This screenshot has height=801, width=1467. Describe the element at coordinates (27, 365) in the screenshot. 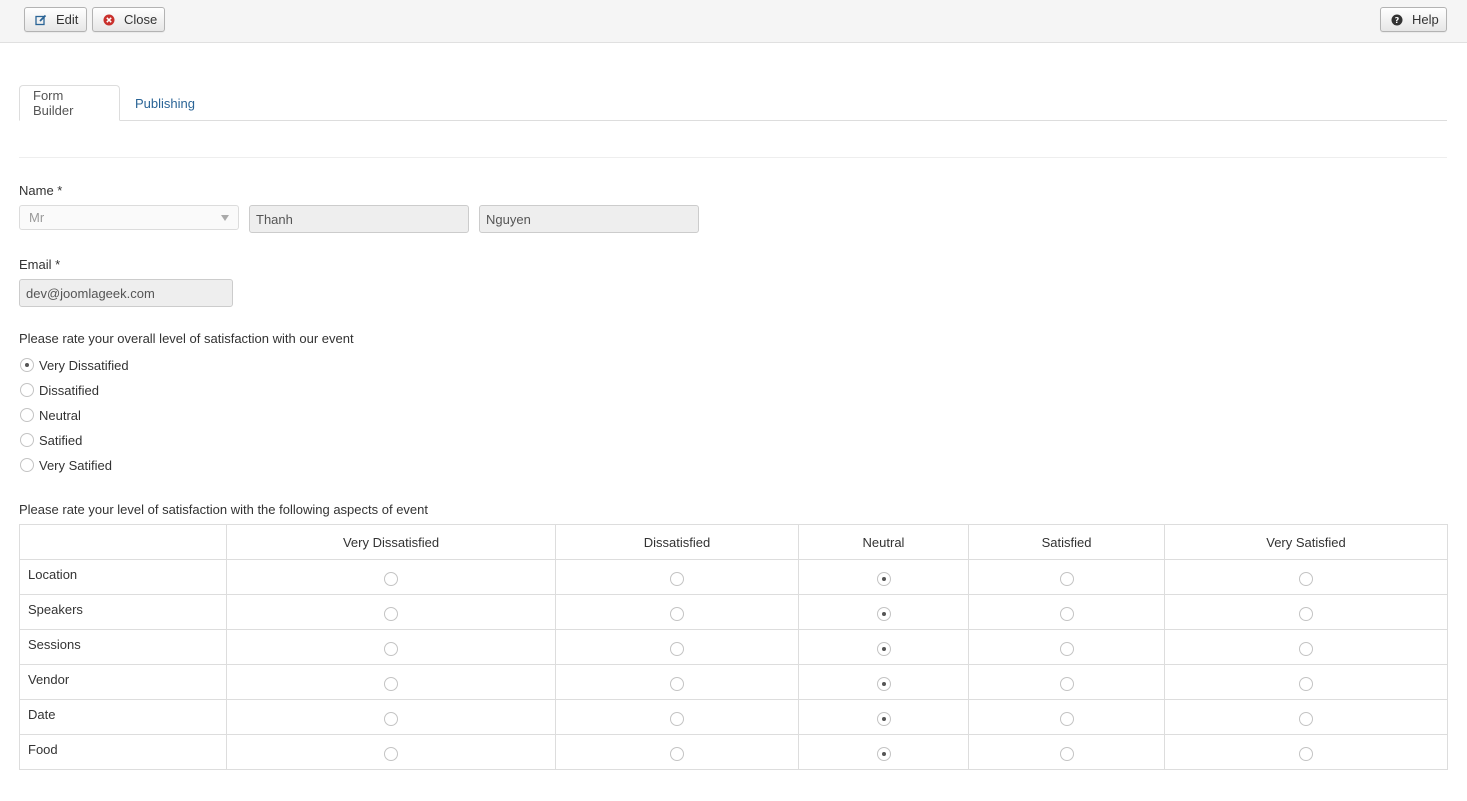

I see `overall-radio-very-dissatified` at that location.